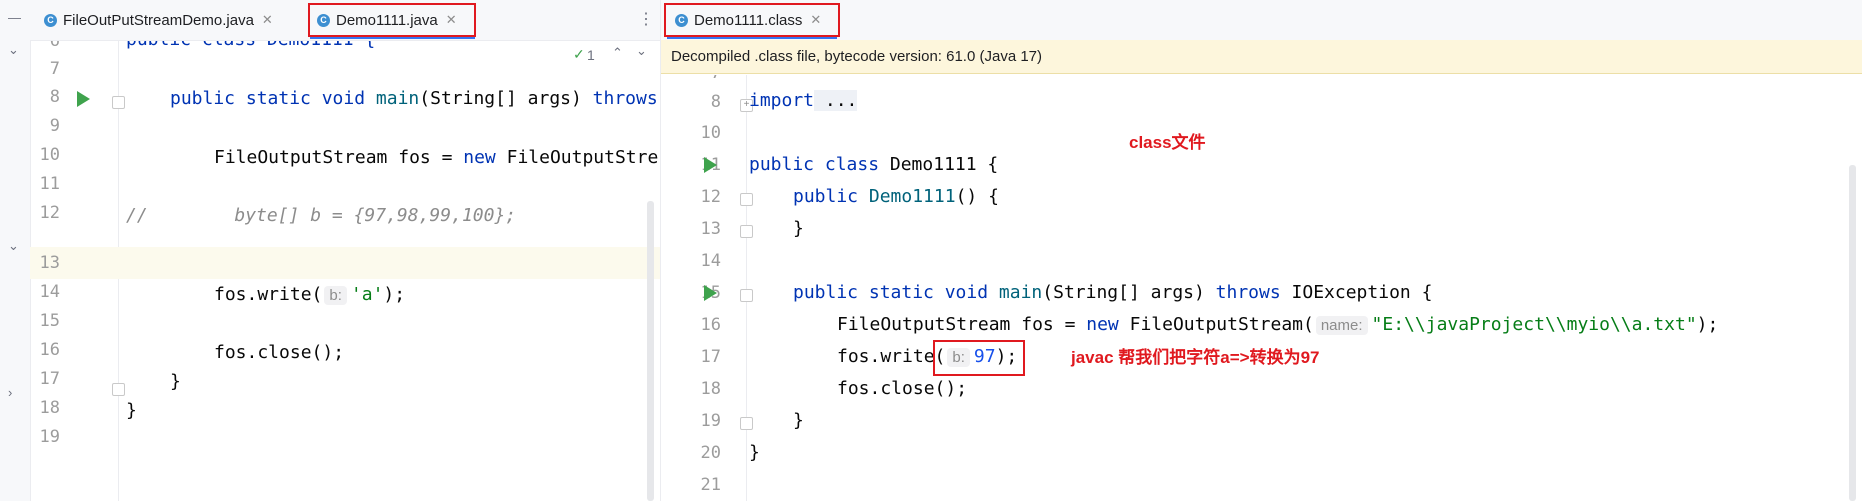  Describe the element at coordinates (746, 288) in the screenshot. I see `gutter-divider` at that location.